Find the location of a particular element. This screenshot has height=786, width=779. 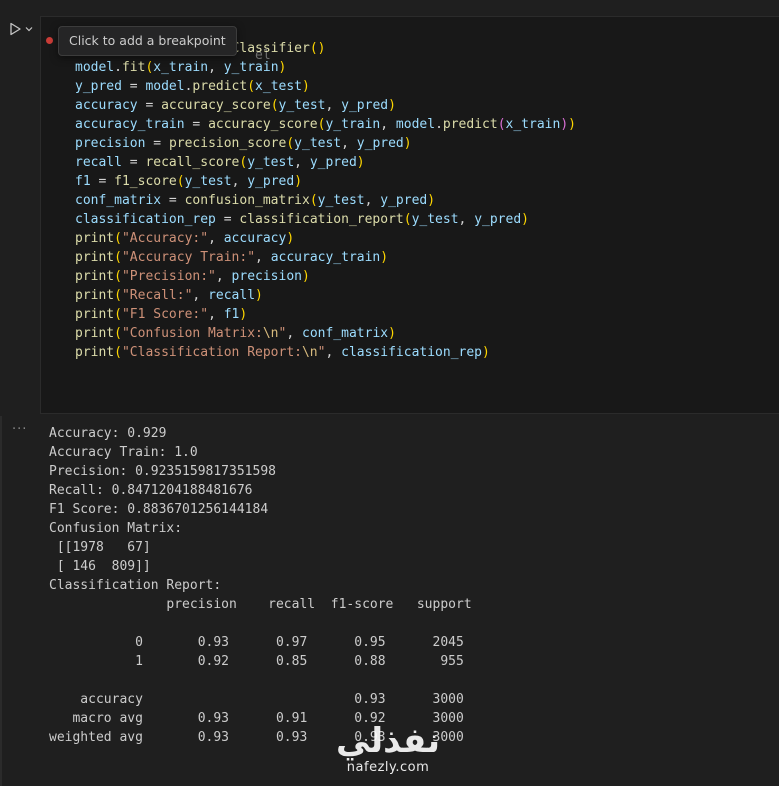

breakpoint-marker is located at coordinates (49, 40).